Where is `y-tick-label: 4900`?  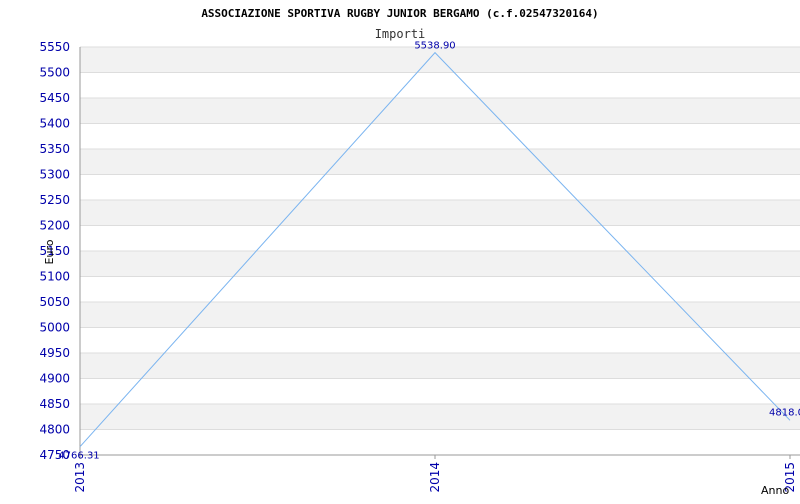 y-tick-label: 4900 is located at coordinates (54, 379).